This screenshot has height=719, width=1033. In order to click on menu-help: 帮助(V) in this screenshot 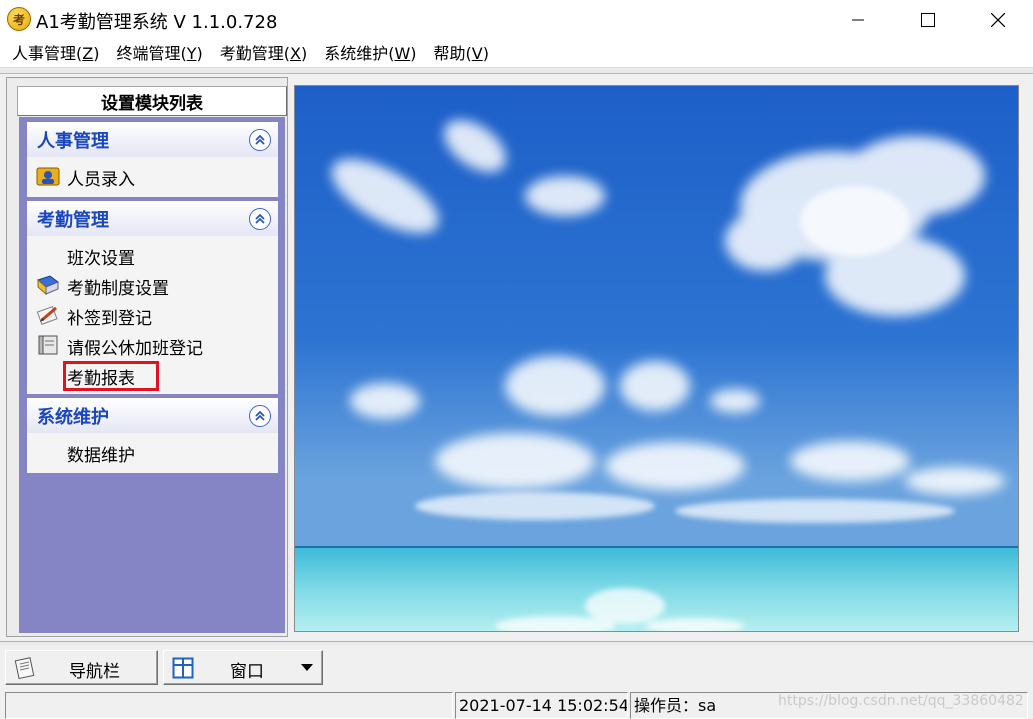, I will do `click(461, 54)`.